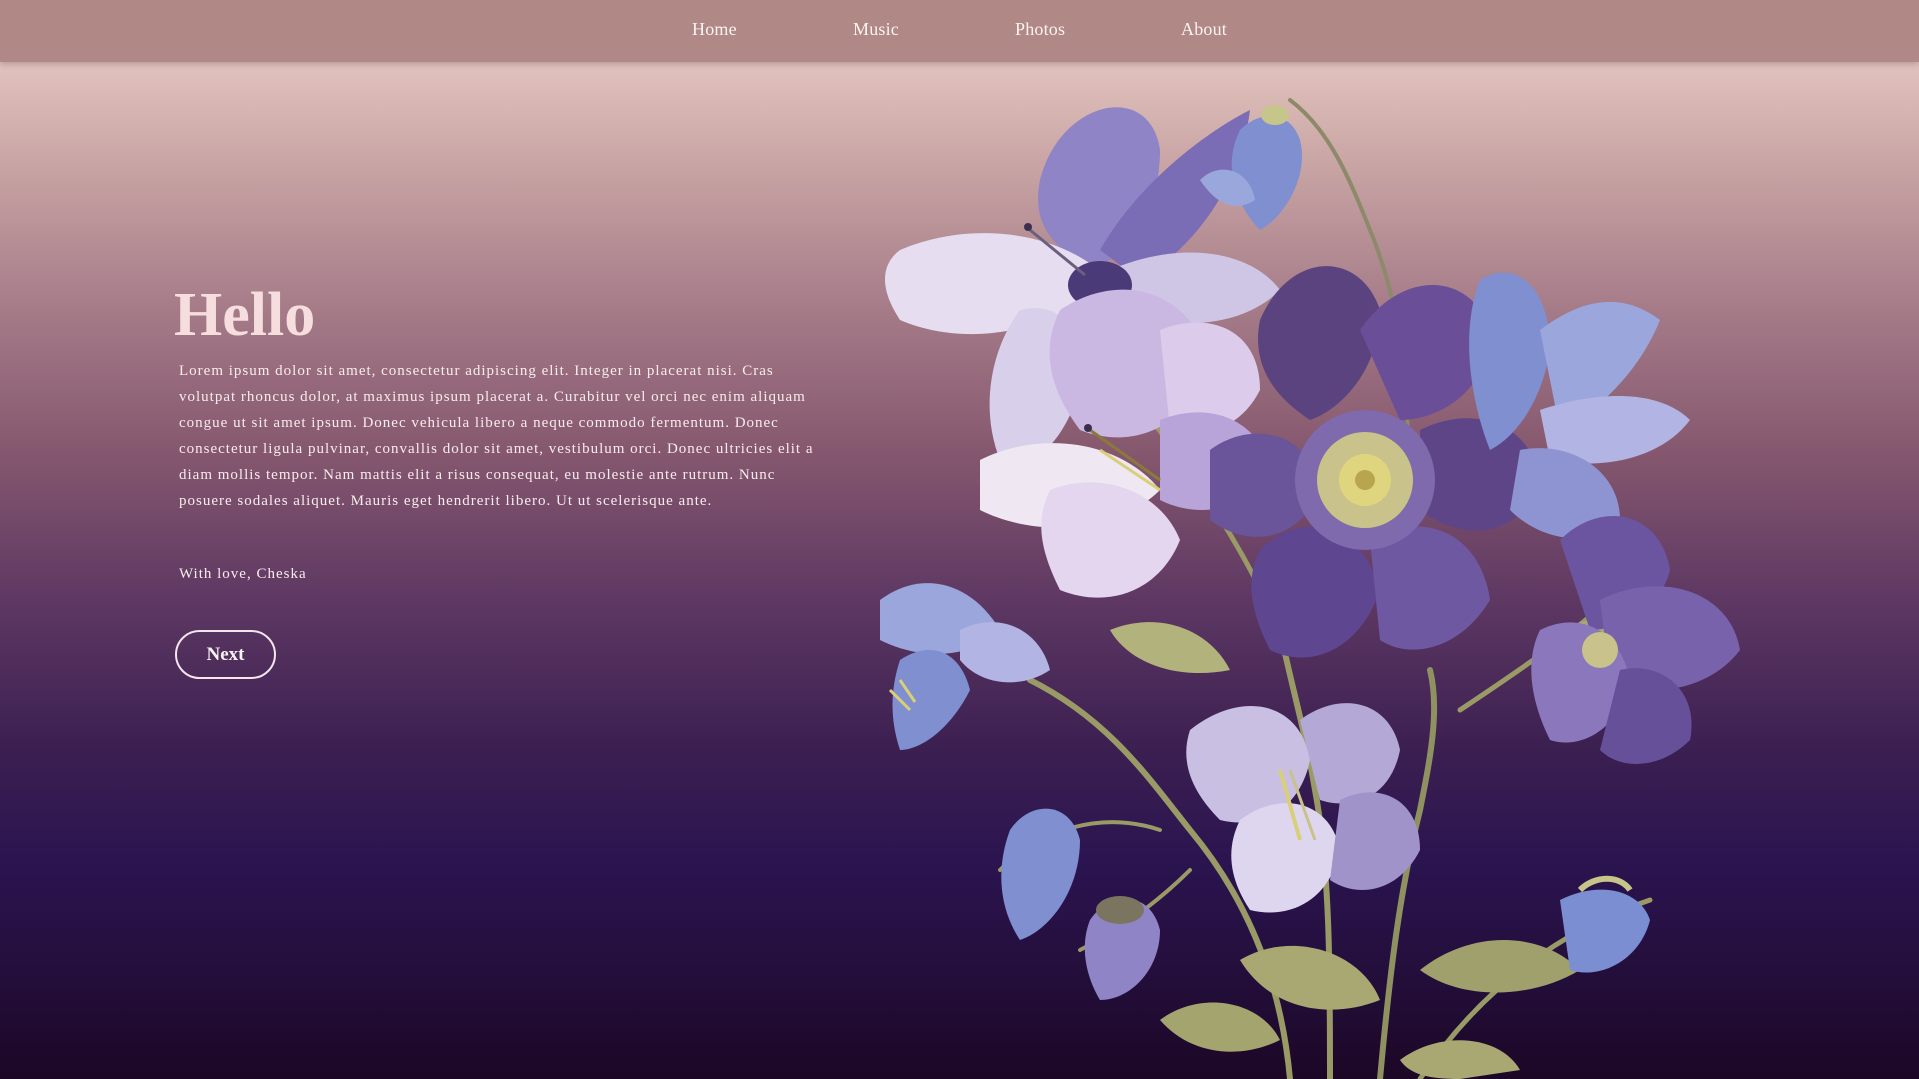  Describe the element at coordinates (245, 315) in the screenshot. I see `hero-title: Hello` at that location.